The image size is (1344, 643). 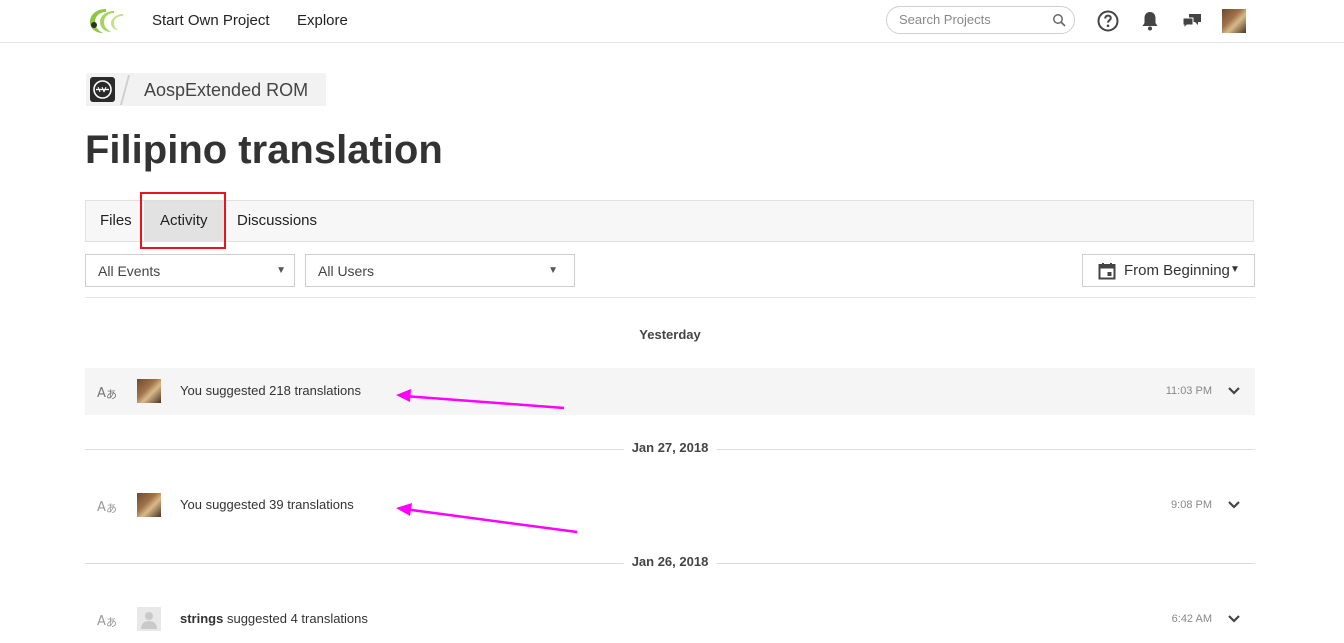 I want to click on default-avatar, so click(x=149, y=619).